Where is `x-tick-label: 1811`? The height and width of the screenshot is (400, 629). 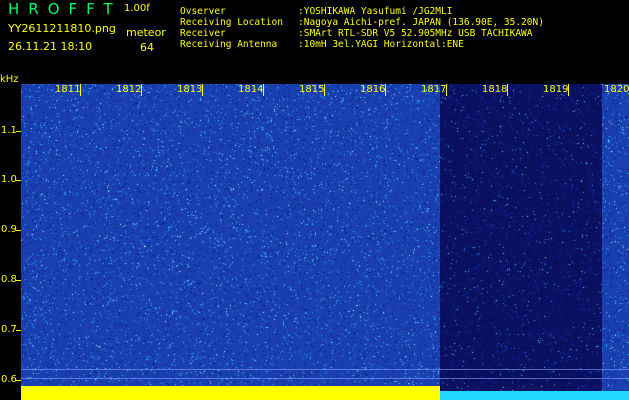 x-tick-label: 1811 is located at coordinates (68, 89).